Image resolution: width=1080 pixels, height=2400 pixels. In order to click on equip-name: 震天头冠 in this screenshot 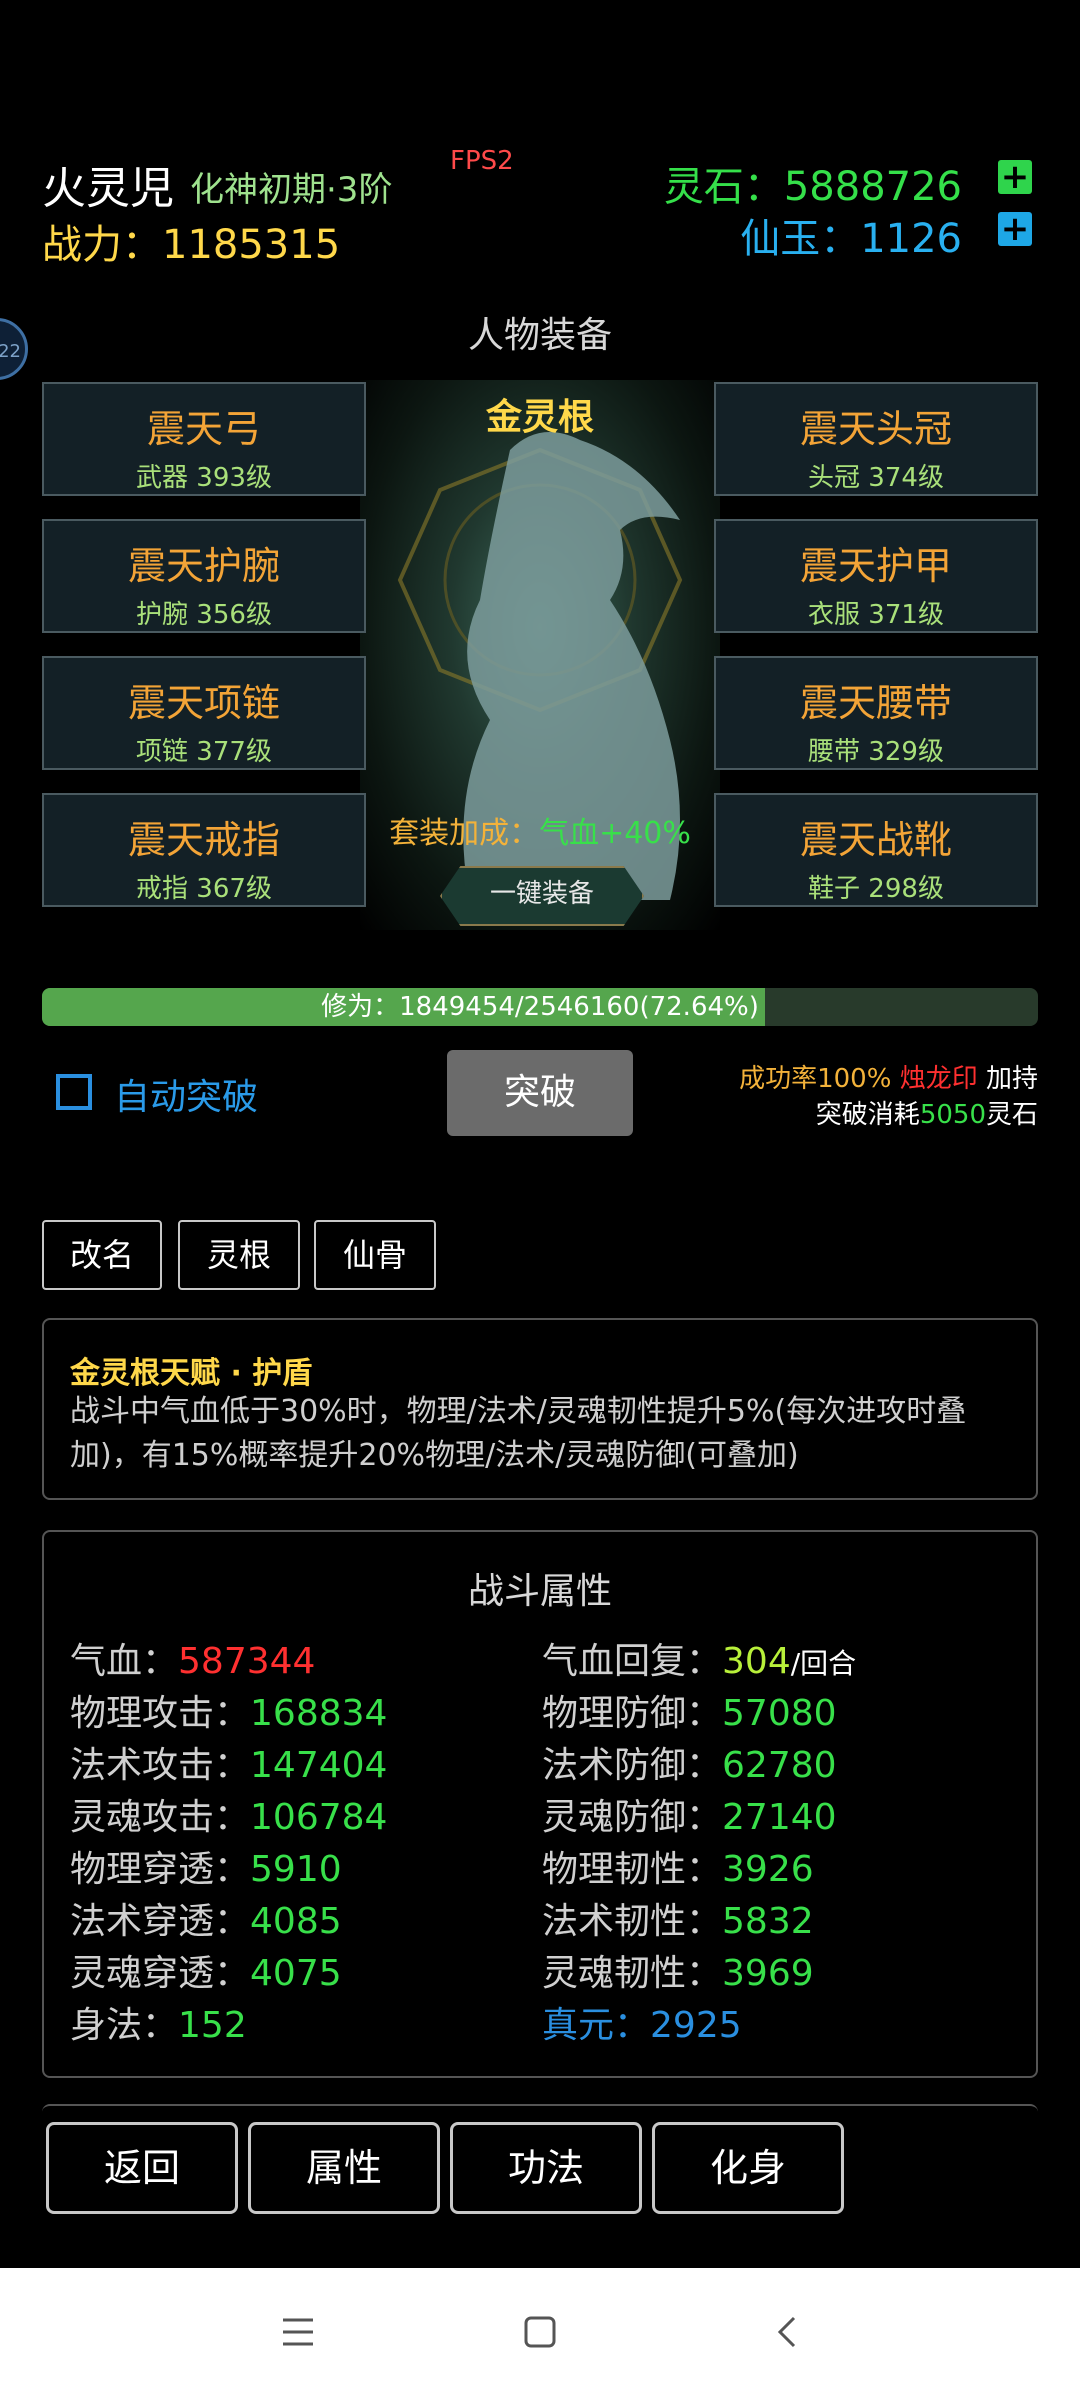, I will do `click(875, 429)`.